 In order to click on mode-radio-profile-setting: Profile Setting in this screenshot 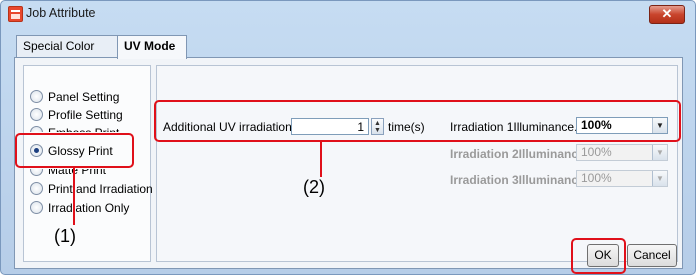, I will do `click(76, 115)`.